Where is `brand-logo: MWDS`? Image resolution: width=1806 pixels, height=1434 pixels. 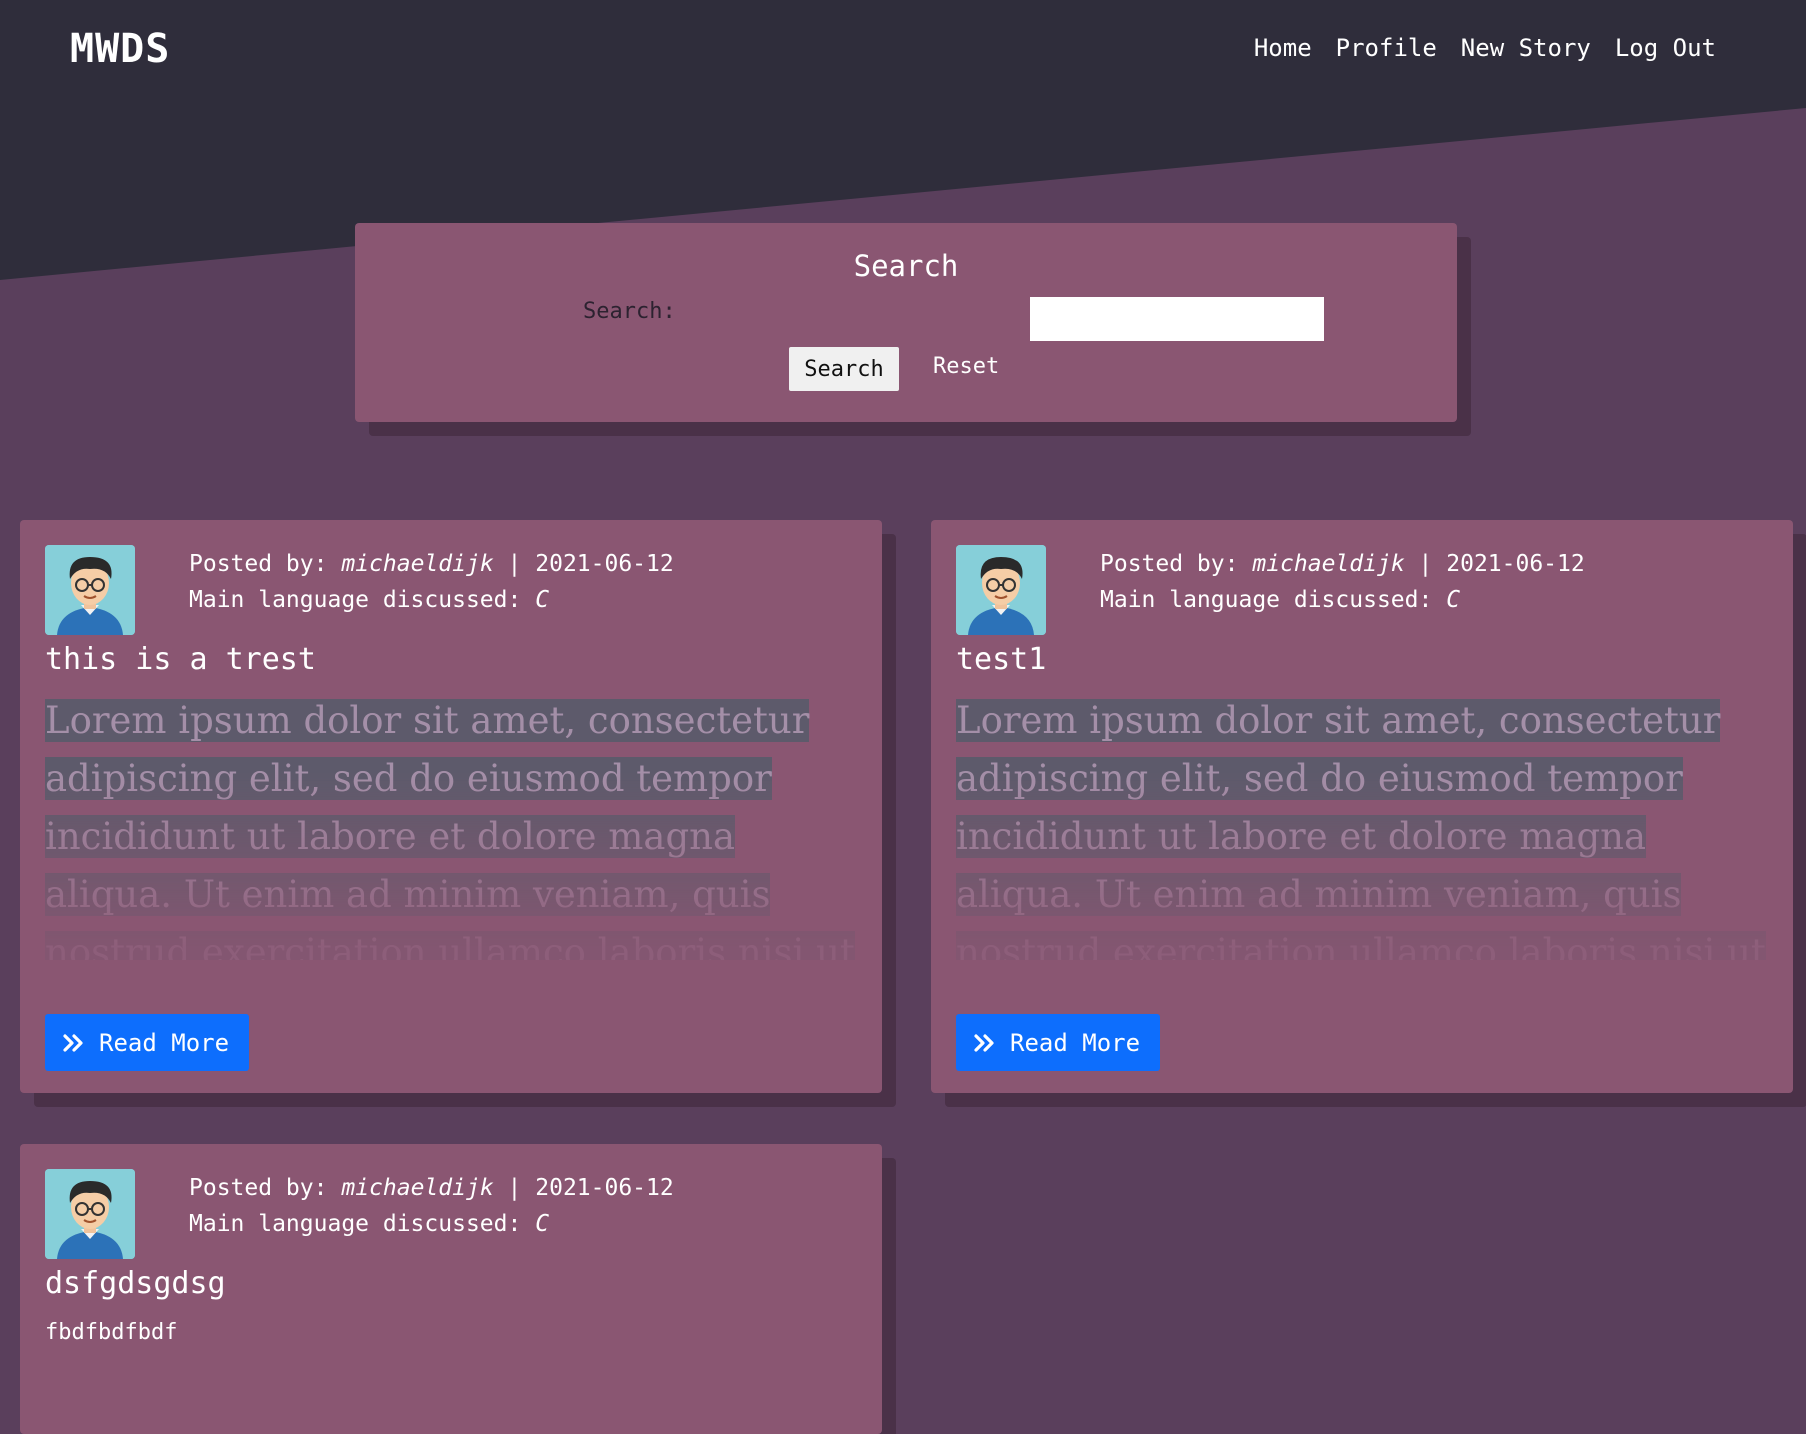
brand-logo: MWDS is located at coordinates (120, 49).